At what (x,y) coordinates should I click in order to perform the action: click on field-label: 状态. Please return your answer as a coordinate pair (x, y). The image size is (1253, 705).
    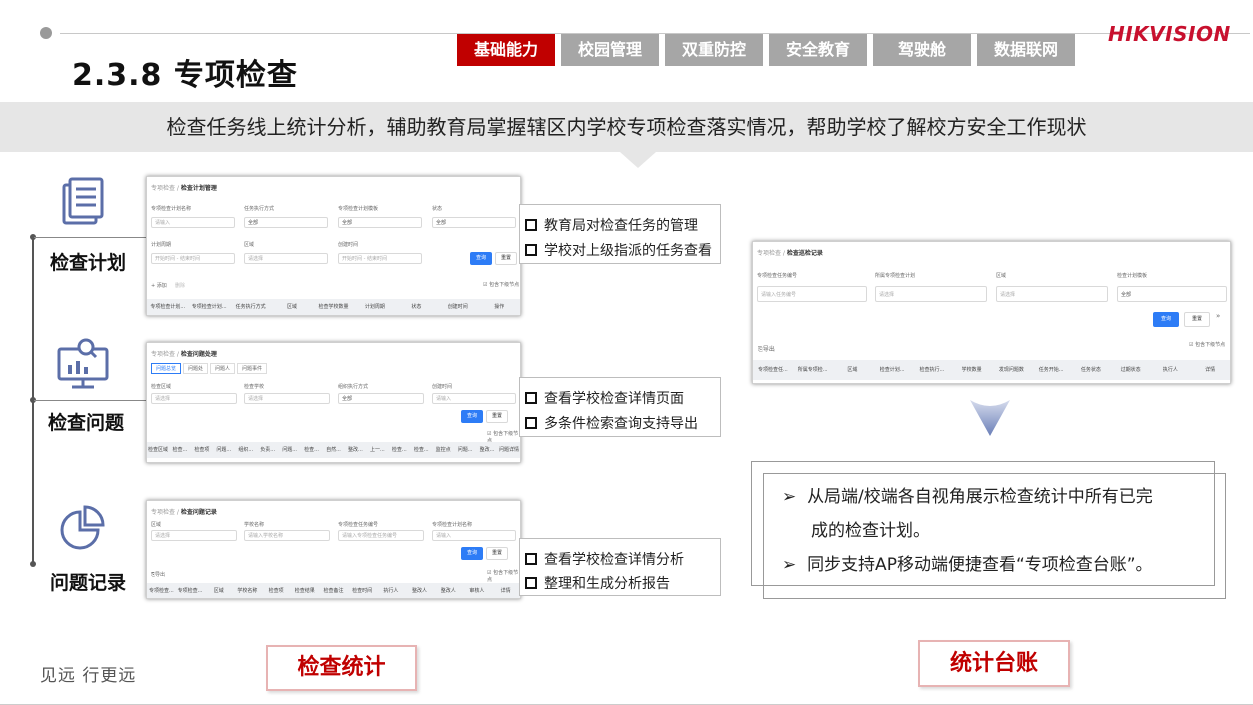
    Looking at the image, I should click on (437, 209).